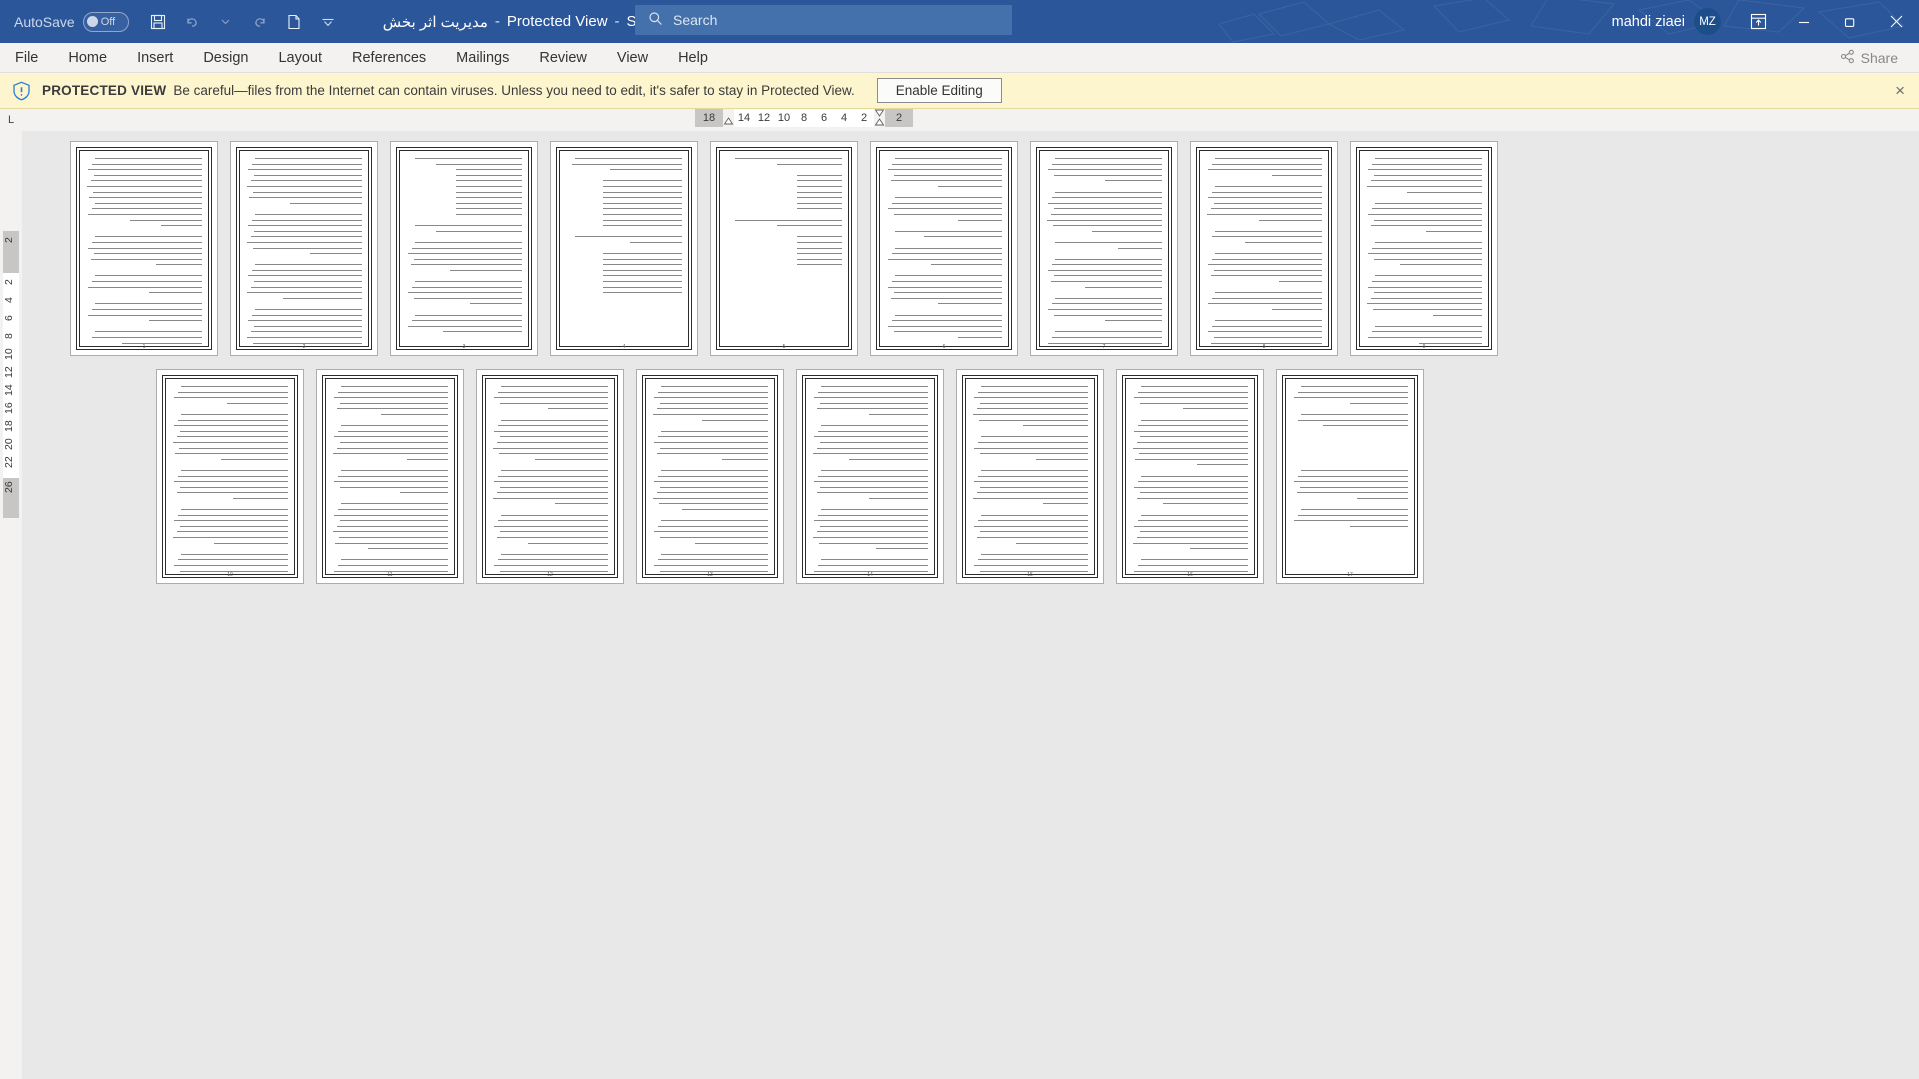  I want to click on close-banner-icon: ×, so click(1900, 90).